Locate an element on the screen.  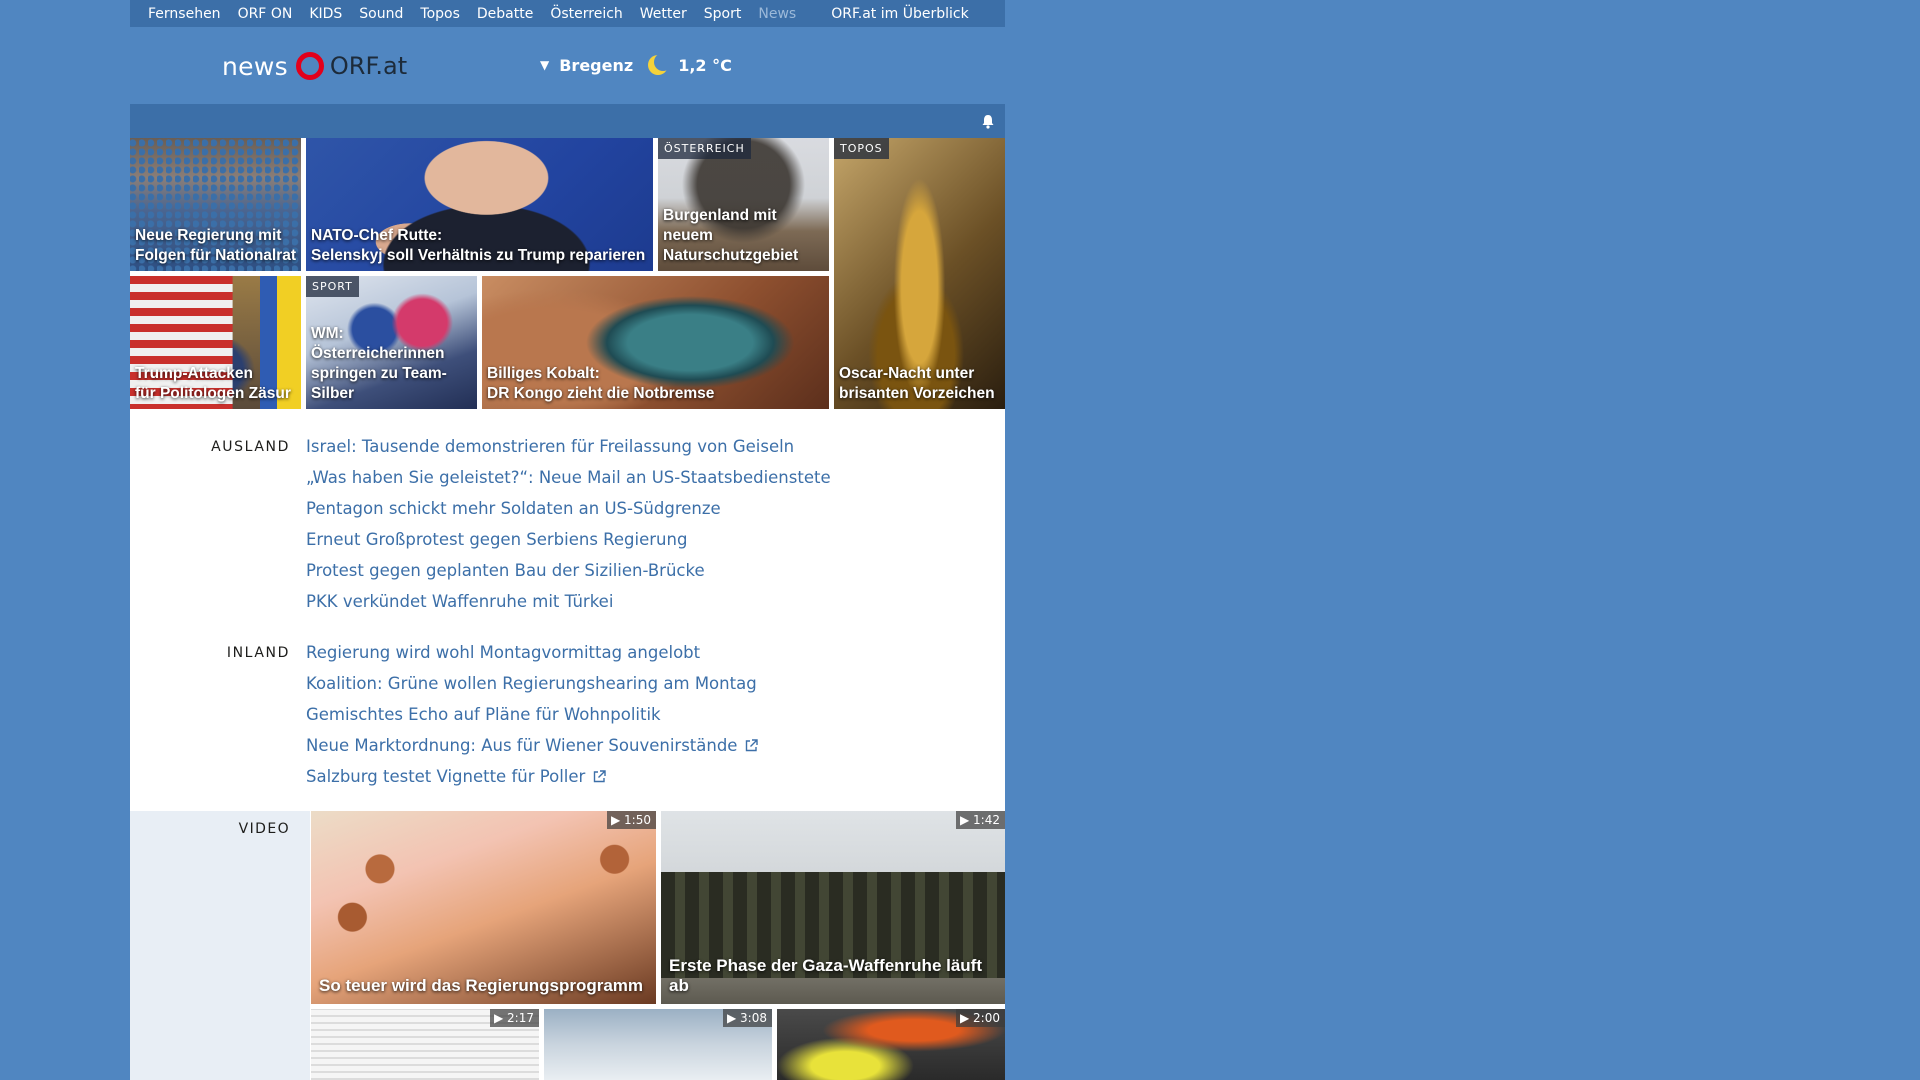
tile-caption: Burgenland mit neuem Naturschutzgebiet is located at coordinates (744, 236).